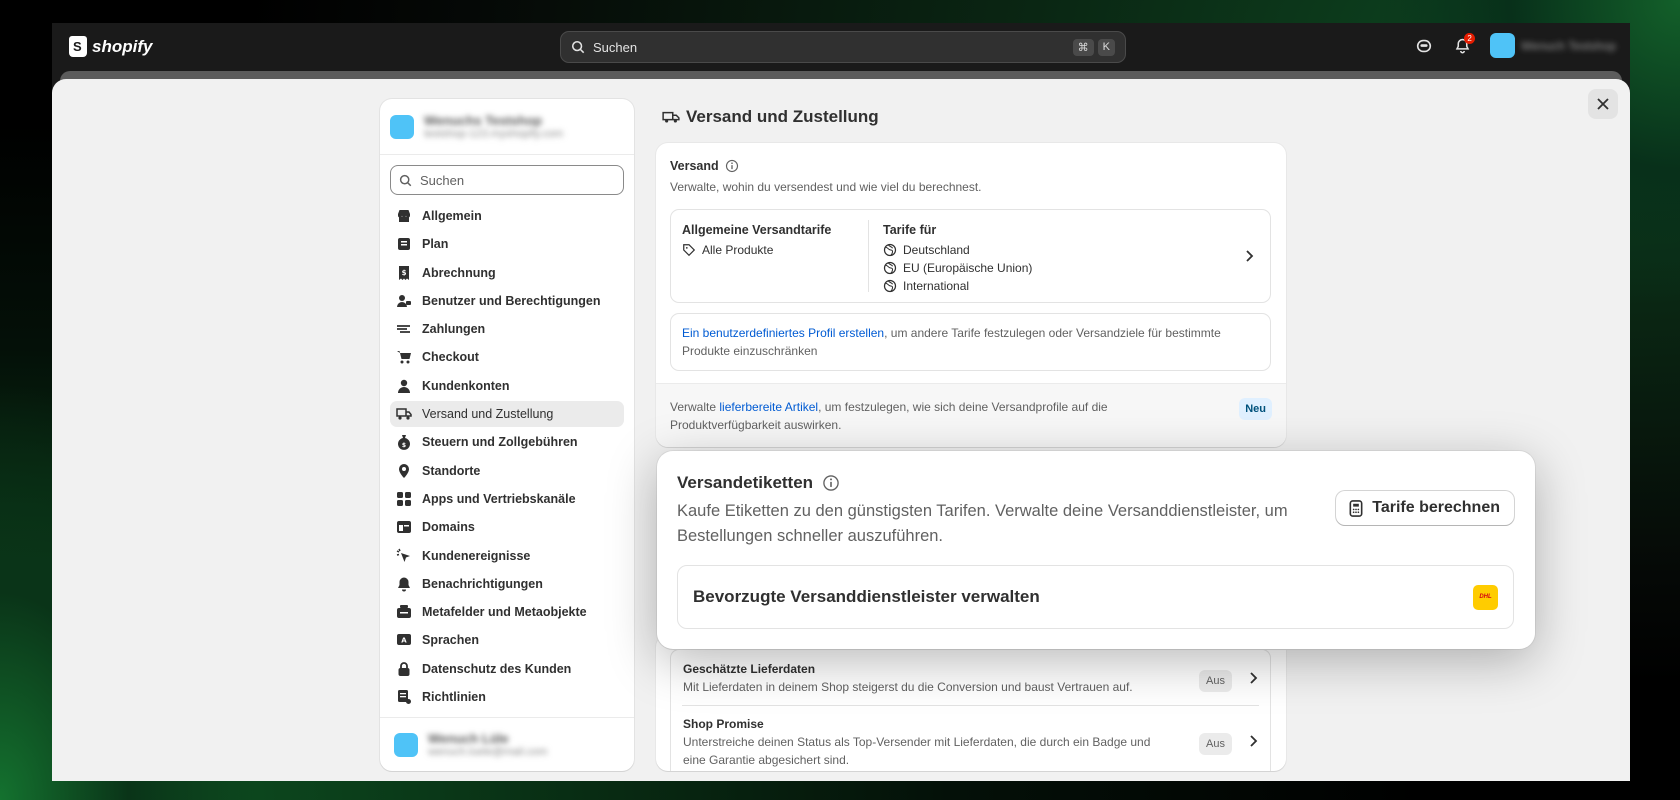 This screenshot has height=800, width=1680. I want to click on sidebar-item-label: Benutzer und Berechtigungen, so click(511, 300).